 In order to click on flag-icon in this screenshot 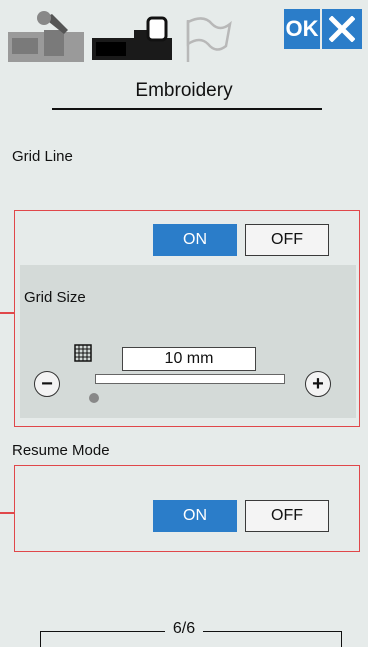, I will do `click(209, 39)`.